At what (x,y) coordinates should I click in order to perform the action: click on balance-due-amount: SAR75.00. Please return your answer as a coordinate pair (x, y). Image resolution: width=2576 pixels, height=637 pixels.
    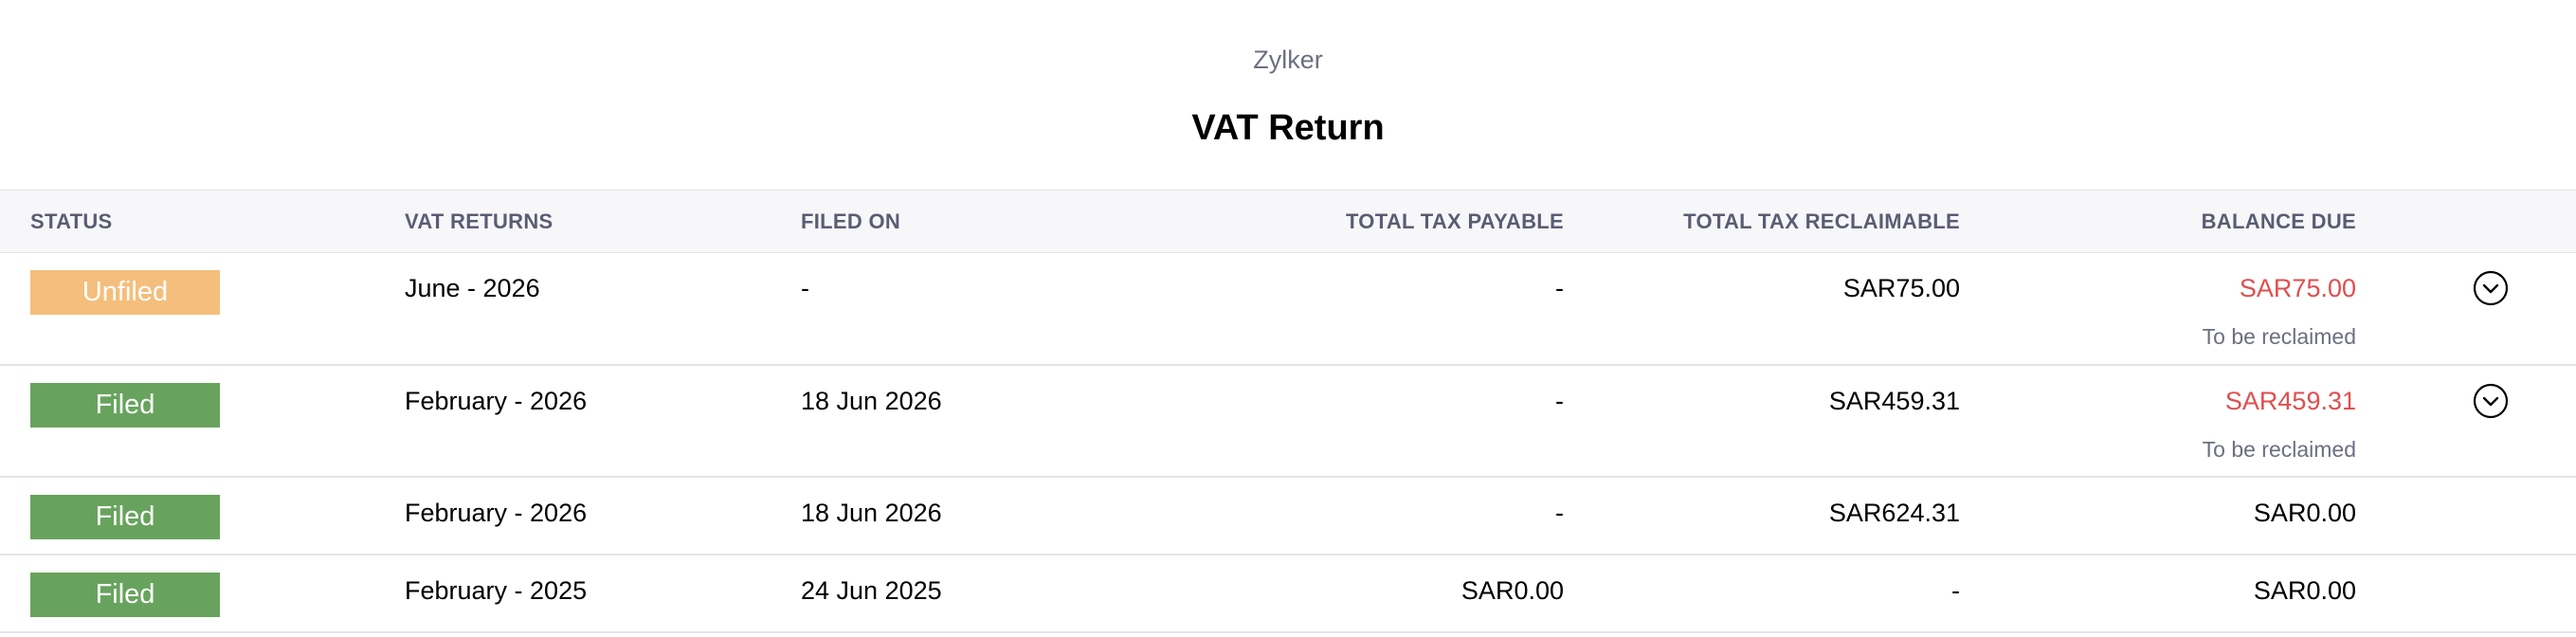
    Looking at the image, I should click on (2297, 288).